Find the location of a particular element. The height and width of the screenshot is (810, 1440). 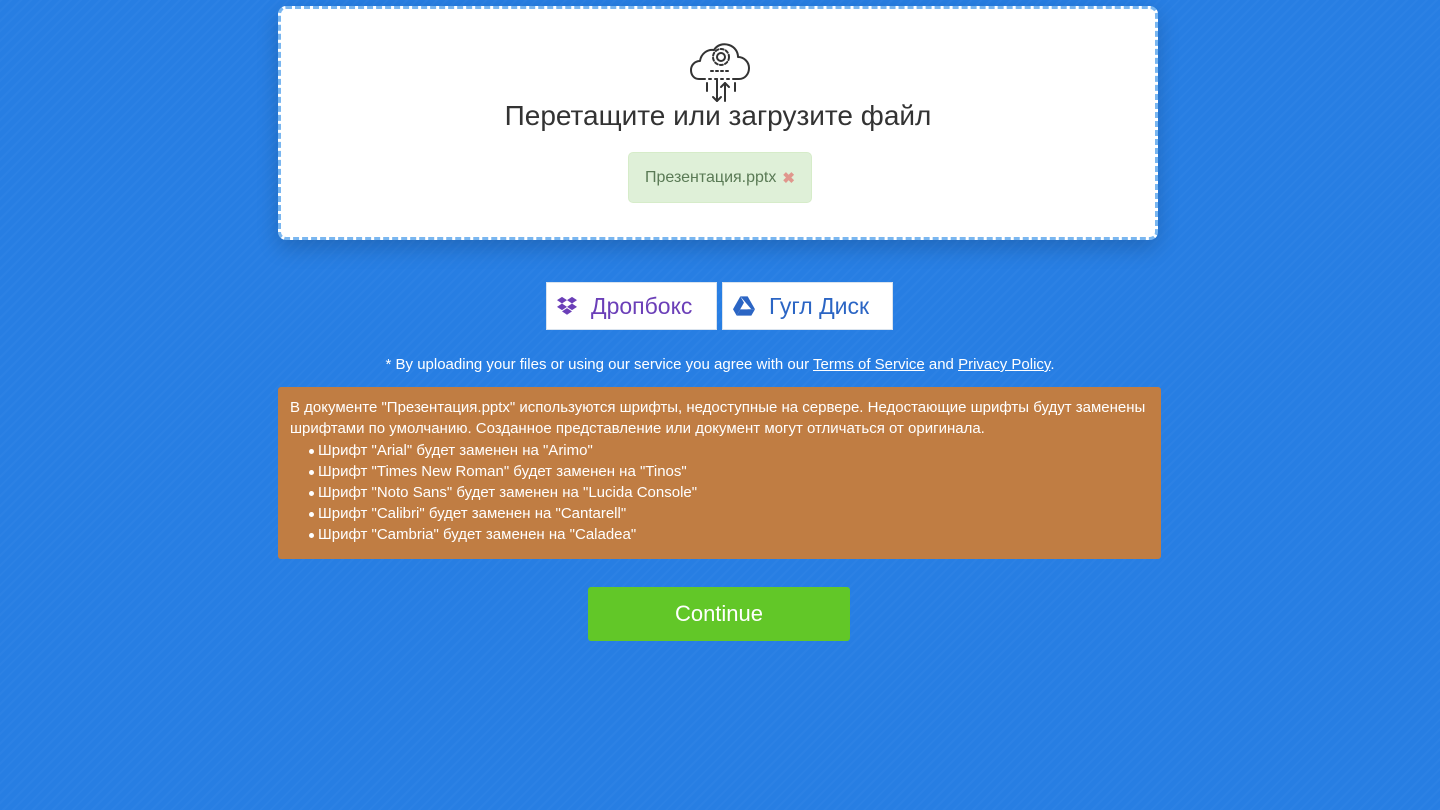

close-icon: ✖ is located at coordinates (788, 178).